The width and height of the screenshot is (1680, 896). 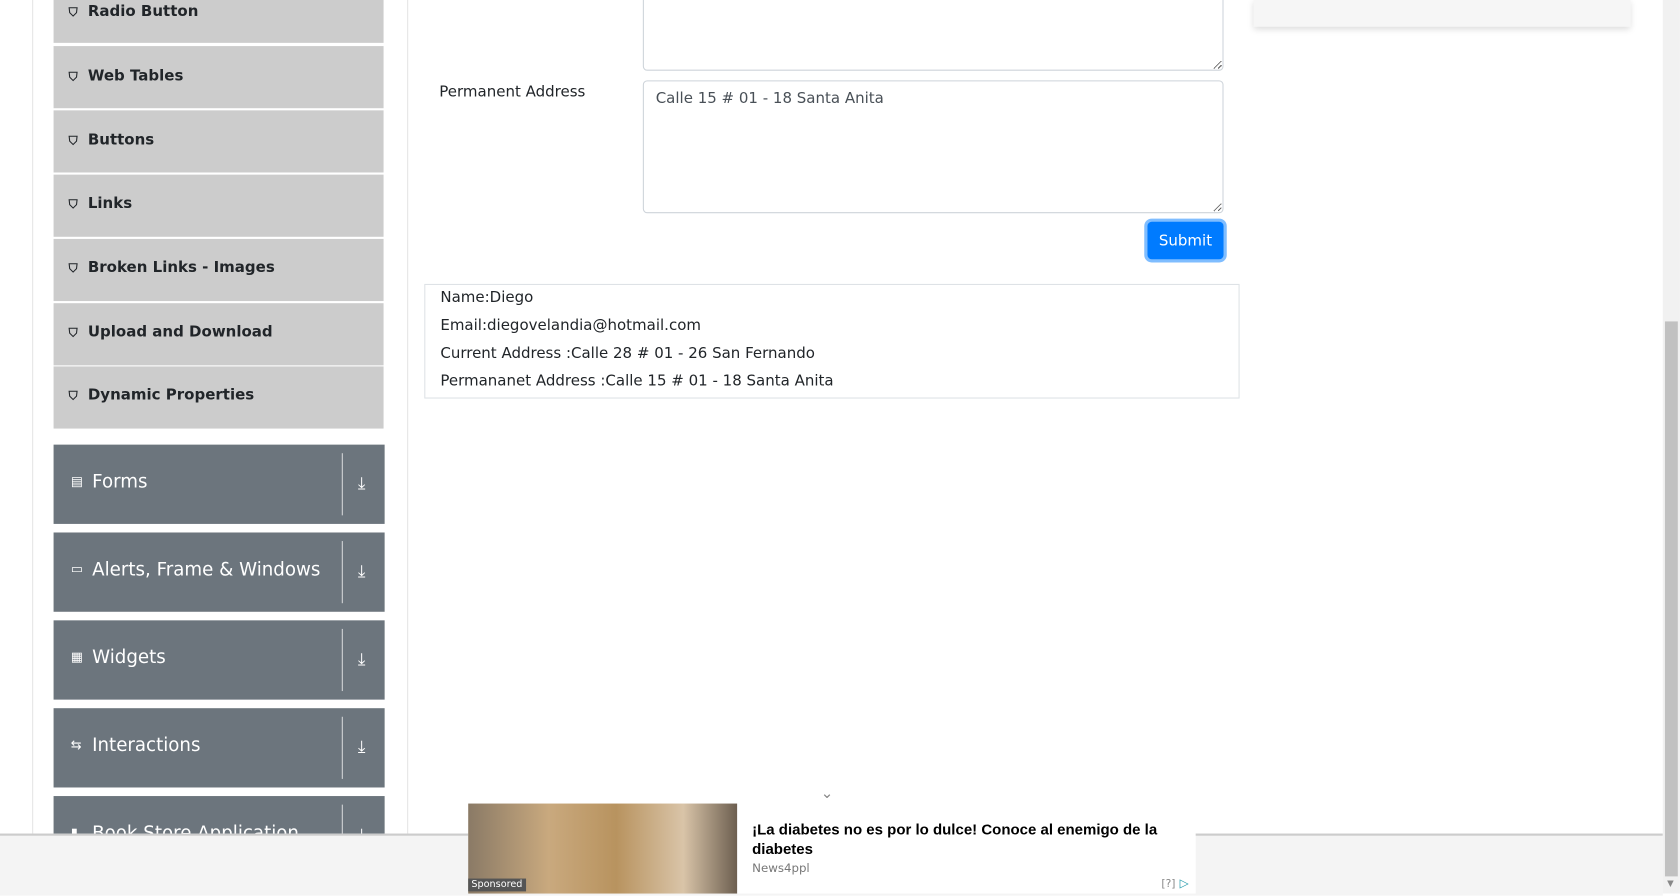 What do you see at coordinates (1670, 884) in the screenshot?
I see `scroll-down-icon: ▼` at bounding box center [1670, 884].